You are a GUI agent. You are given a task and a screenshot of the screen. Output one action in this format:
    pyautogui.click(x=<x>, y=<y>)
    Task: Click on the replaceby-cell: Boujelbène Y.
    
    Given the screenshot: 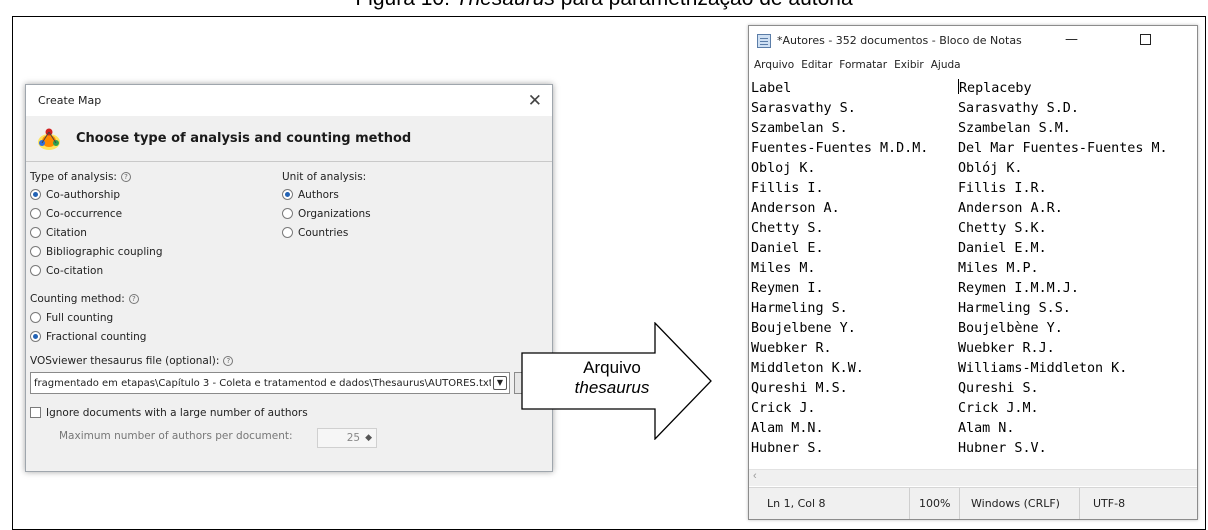 What is the action you would take?
    pyautogui.click(x=1010, y=328)
    